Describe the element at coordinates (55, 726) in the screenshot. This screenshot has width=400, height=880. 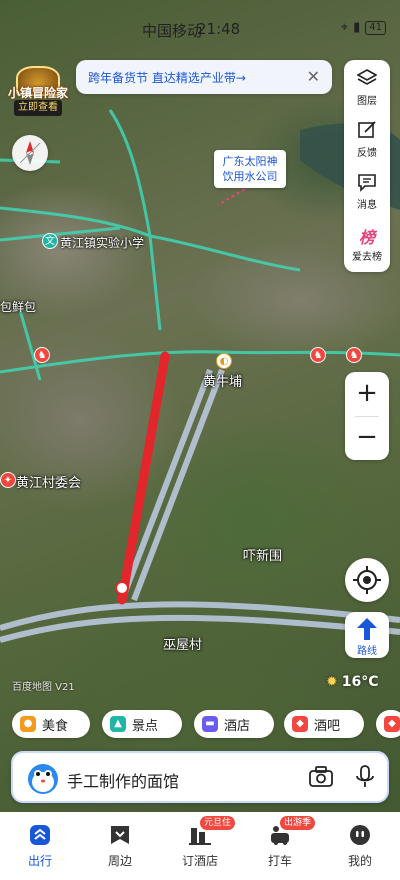
I see `chip-food-label: 美食` at that location.